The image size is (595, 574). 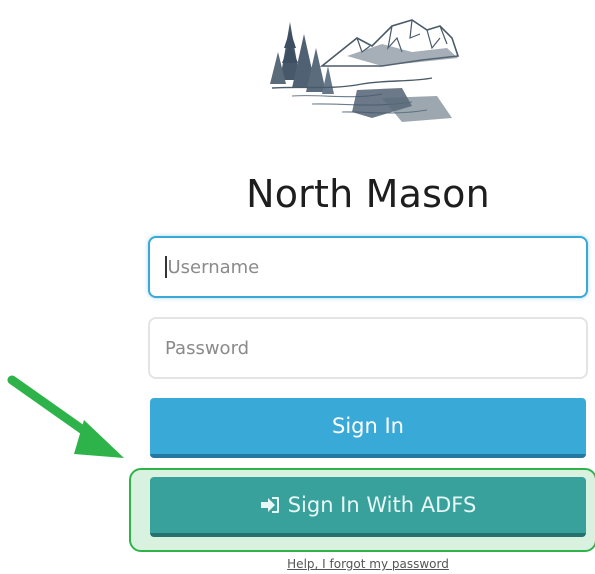 I want to click on forgot-password-link: Help, I forgot my password, so click(x=368, y=564).